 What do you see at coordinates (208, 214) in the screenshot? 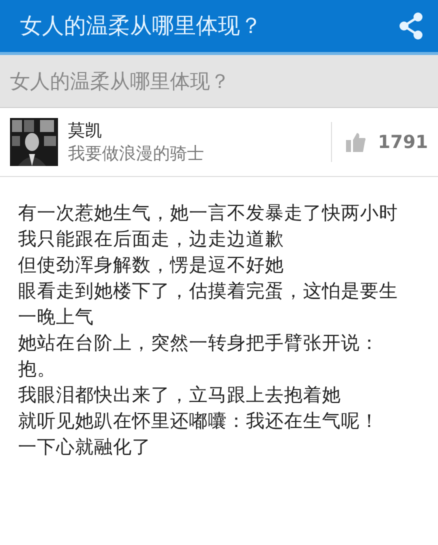
I see `answer-text-line: 有一次惹她生气，她一言不发暴走了快两小时` at bounding box center [208, 214].